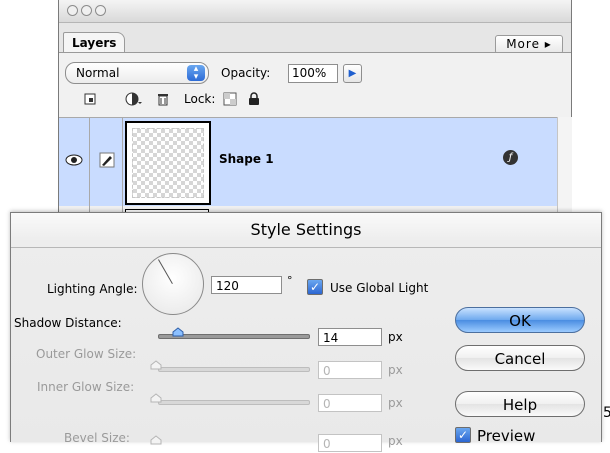  I want to click on layer-link-toggle, so click(106, 162).